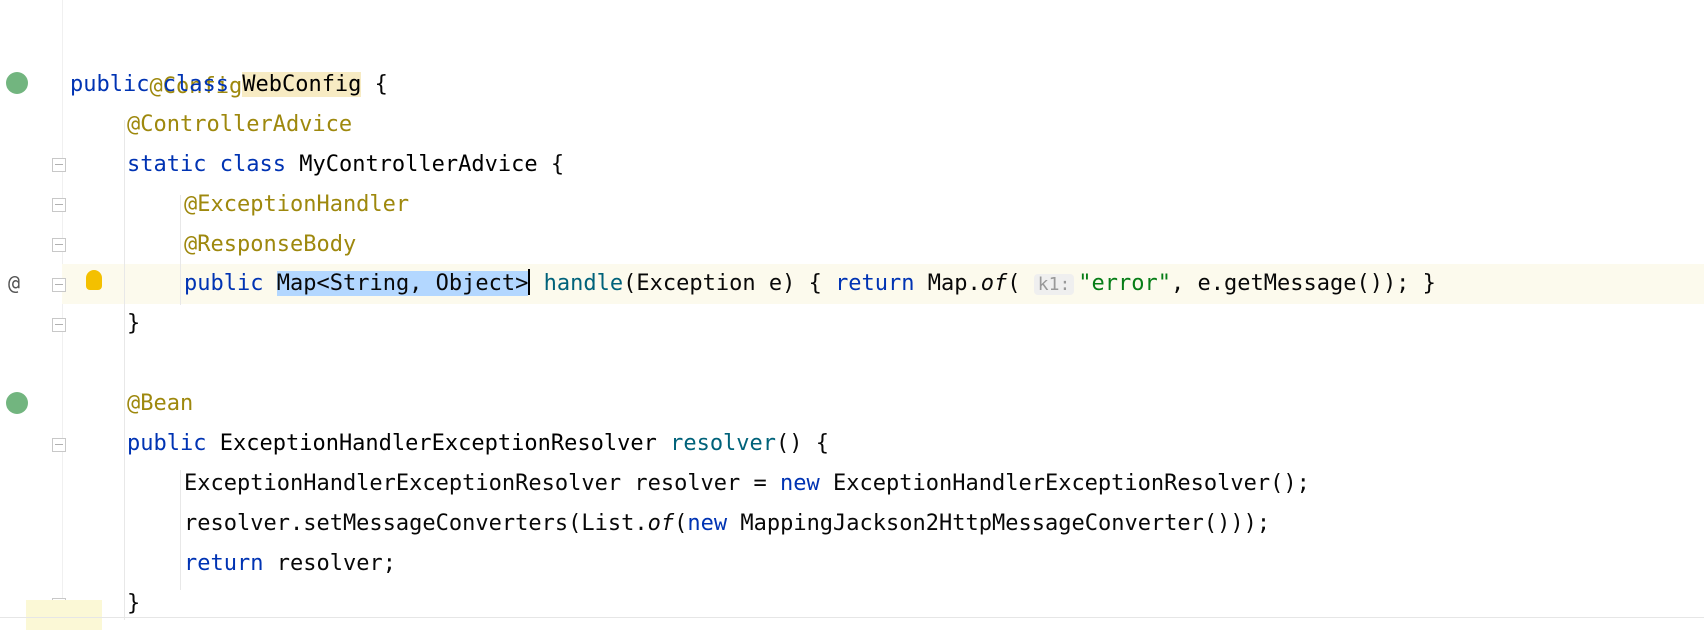 The height and width of the screenshot is (630, 1704). What do you see at coordinates (418, 164) in the screenshot?
I see `class-name: MyControllerAdvice` at bounding box center [418, 164].